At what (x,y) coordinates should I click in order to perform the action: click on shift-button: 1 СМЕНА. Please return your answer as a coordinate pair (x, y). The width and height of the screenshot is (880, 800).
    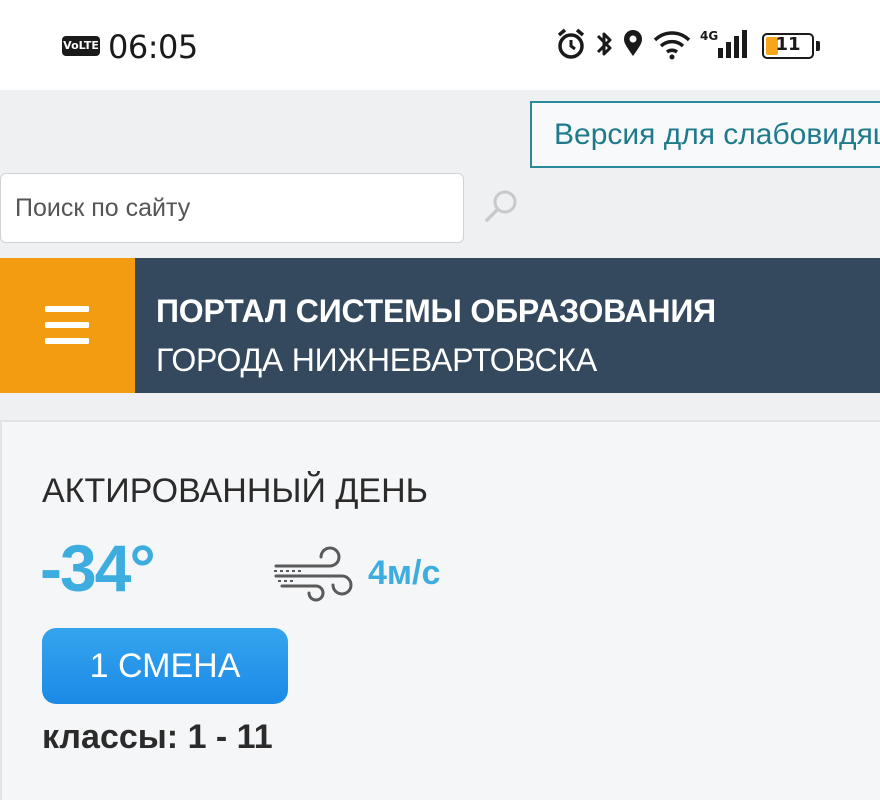
    Looking at the image, I should click on (165, 666).